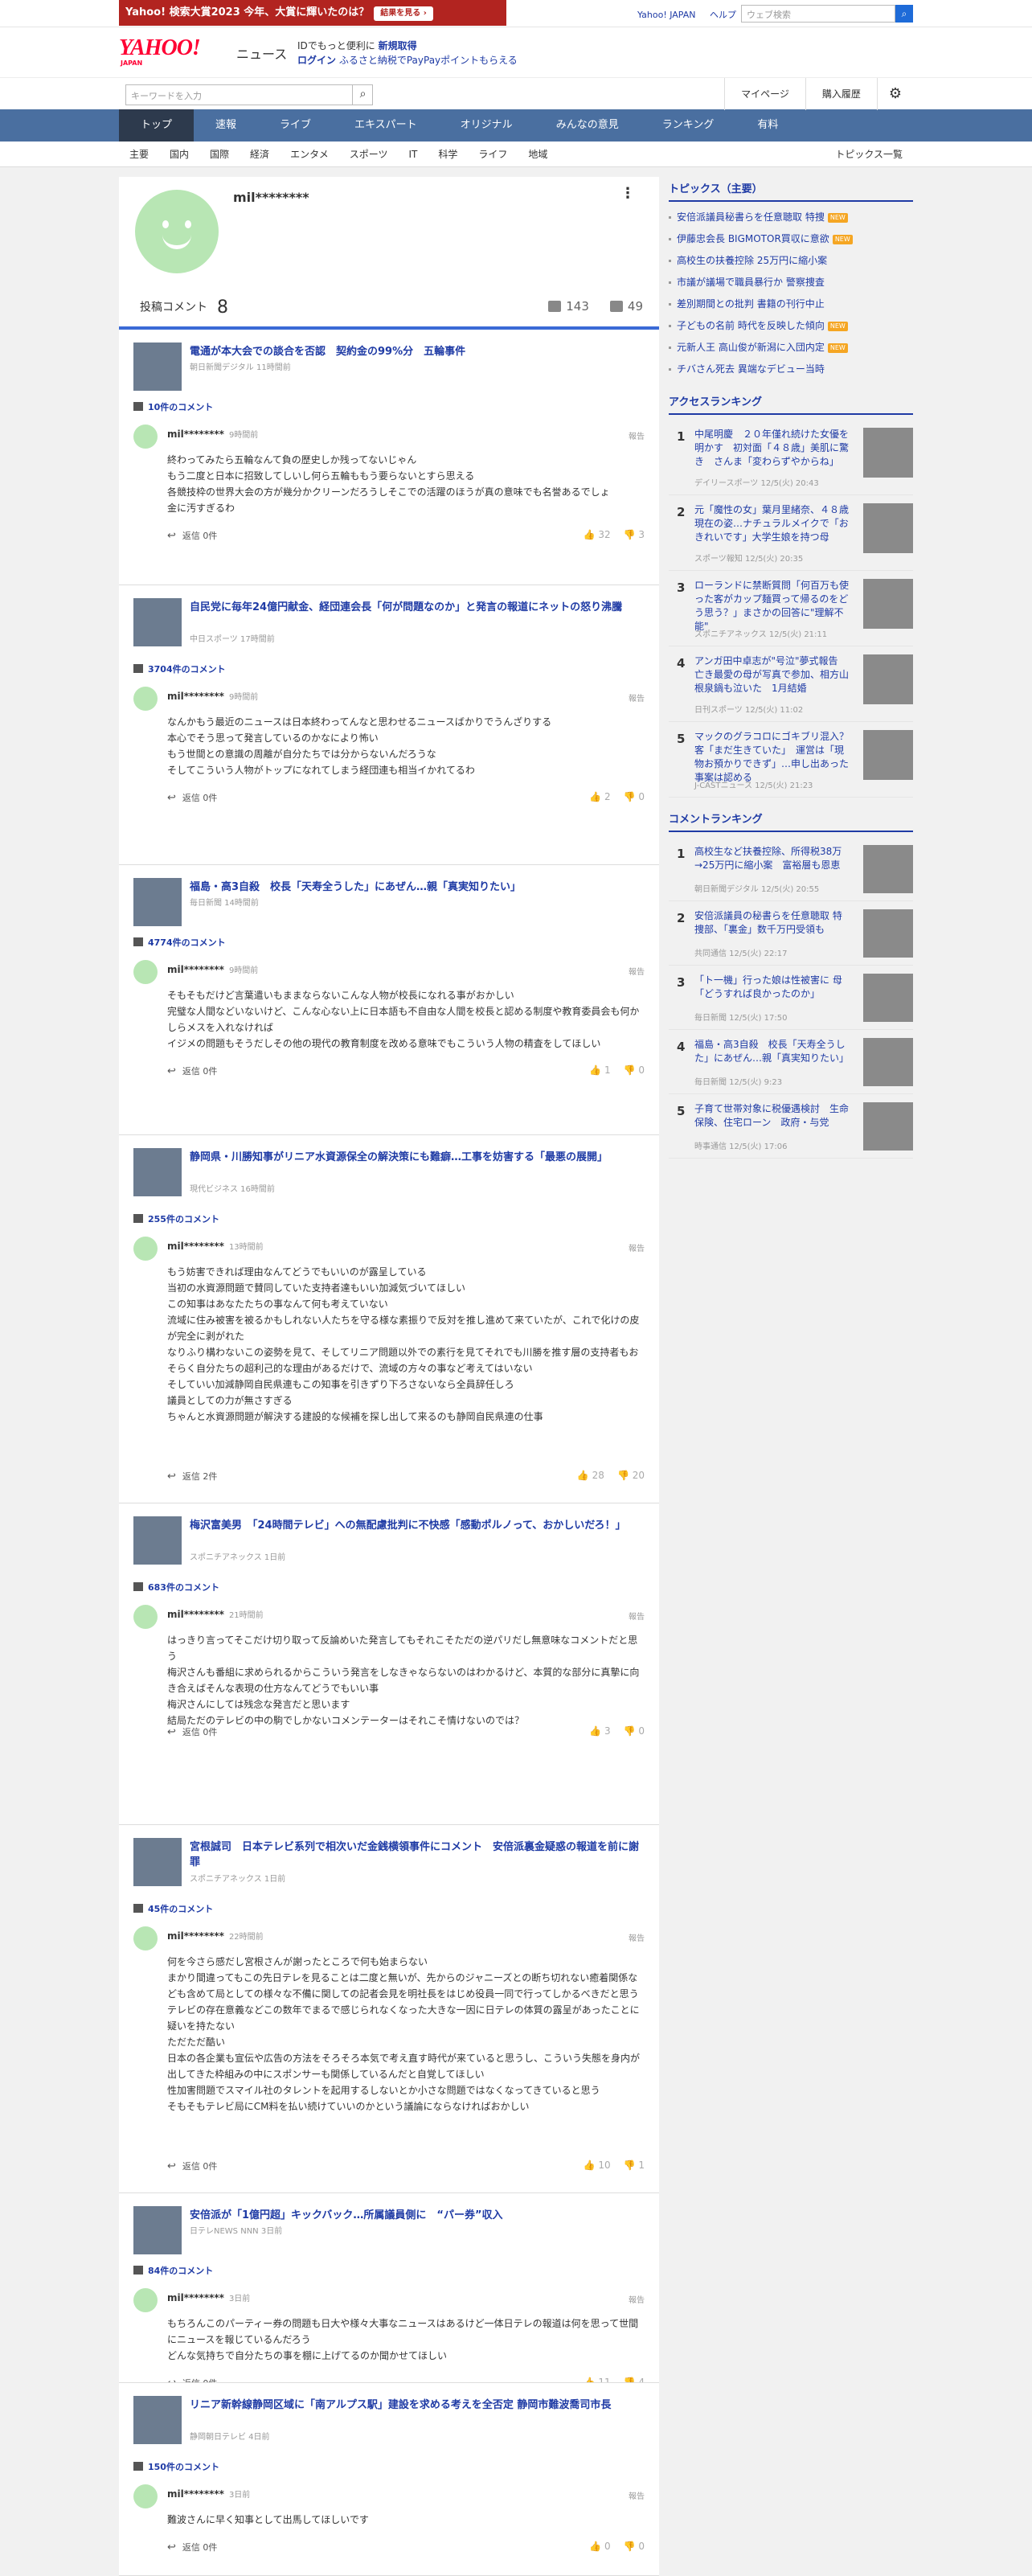 The width and height of the screenshot is (1032, 2576). Describe the element at coordinates (599, 796) in the screenshot. I see `thumbs-up-icon: 👍 2` at that location.